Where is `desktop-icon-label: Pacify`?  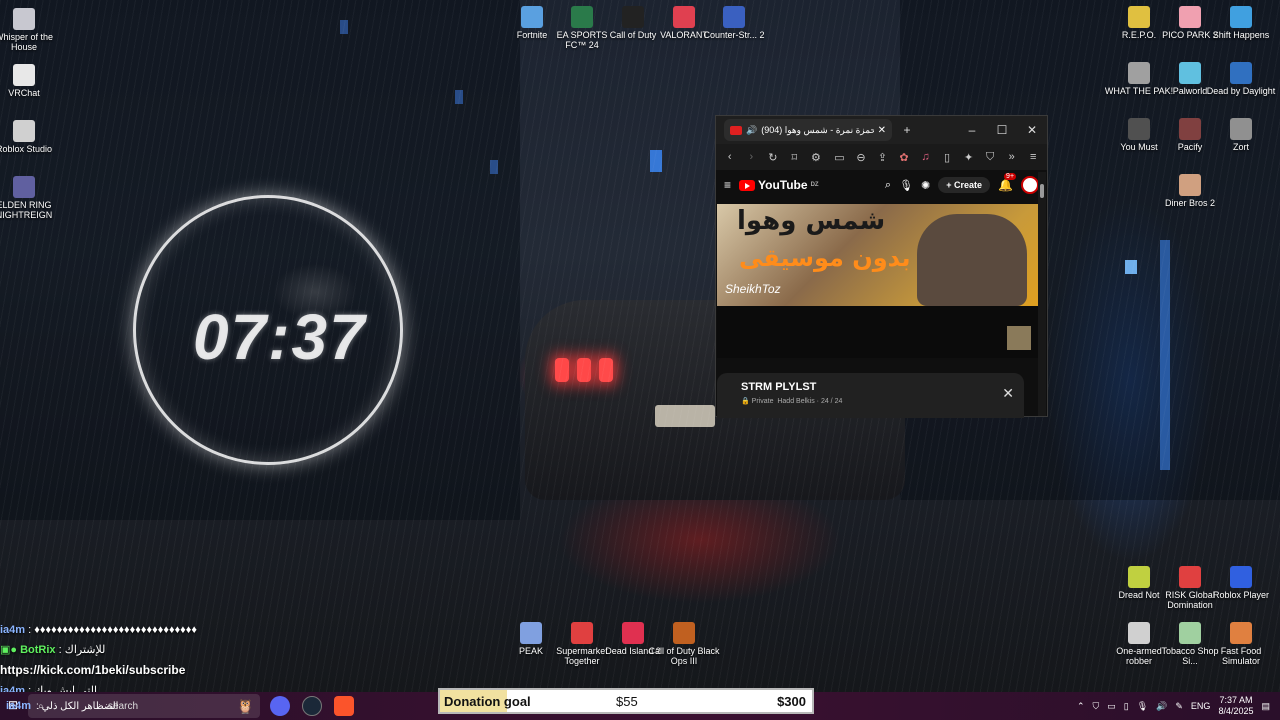 desktop-icon-label: Pacify is located at coordinates (1190, 147).